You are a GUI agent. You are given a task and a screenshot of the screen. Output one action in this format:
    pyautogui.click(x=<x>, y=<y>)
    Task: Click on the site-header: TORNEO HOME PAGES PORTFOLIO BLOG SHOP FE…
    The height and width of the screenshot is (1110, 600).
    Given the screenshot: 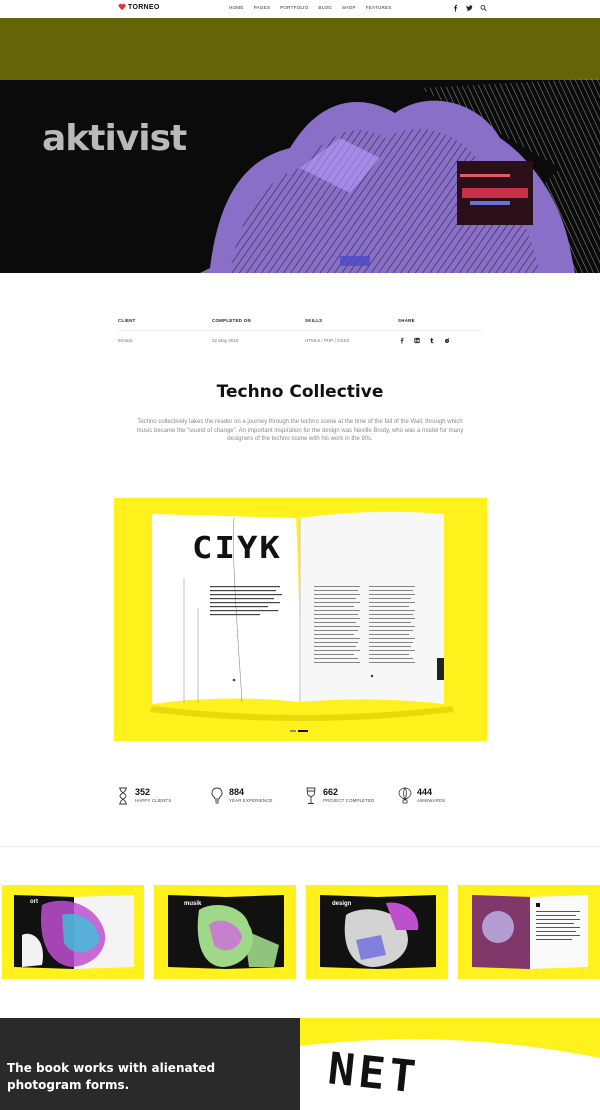 What is the action you would take?
    pyautogui.click(x=300, y=9)
    